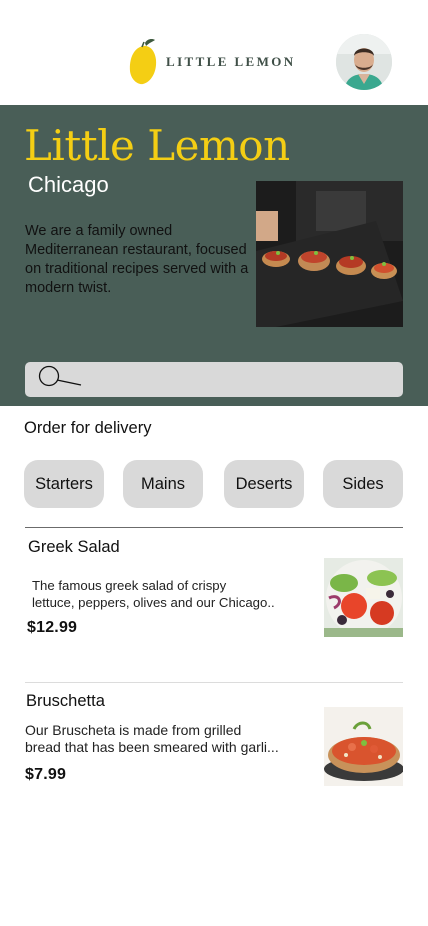 The image size is (428, 926). Describe the element at coordinates (65, 701) in the screenshot. I see `menu-item-name: Bruschetta` at that location.